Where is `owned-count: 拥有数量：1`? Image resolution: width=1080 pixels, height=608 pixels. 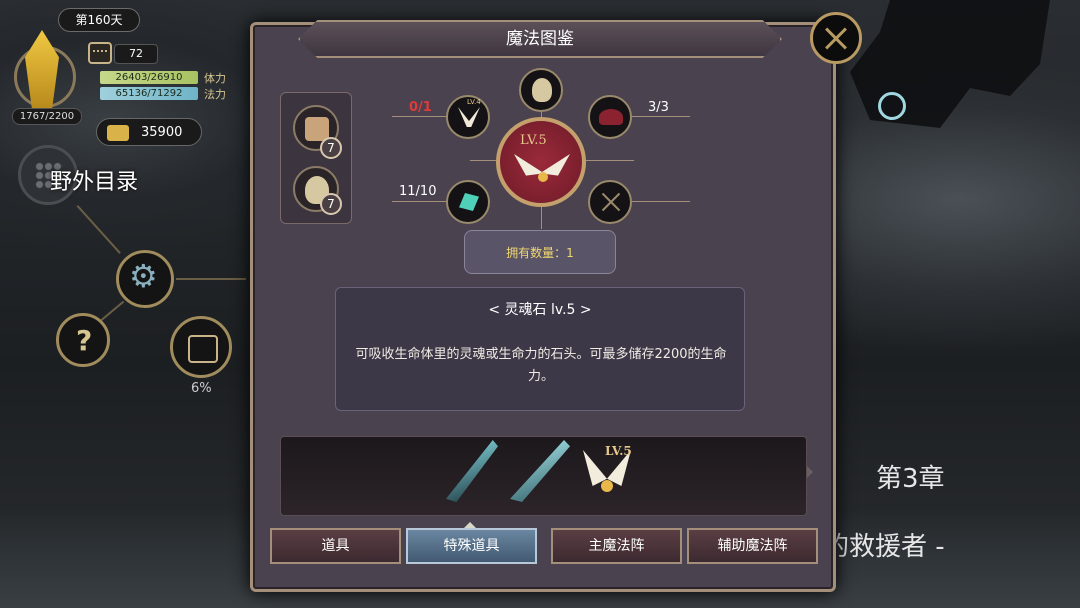 owned-count: 拥有数量：1 is located at coordinates (540, 252).